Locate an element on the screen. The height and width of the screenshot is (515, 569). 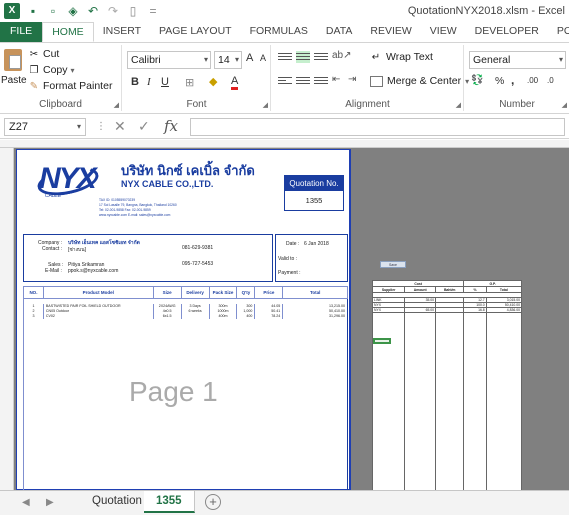
col-header: Q'ty is located at coordinates (246, 292).